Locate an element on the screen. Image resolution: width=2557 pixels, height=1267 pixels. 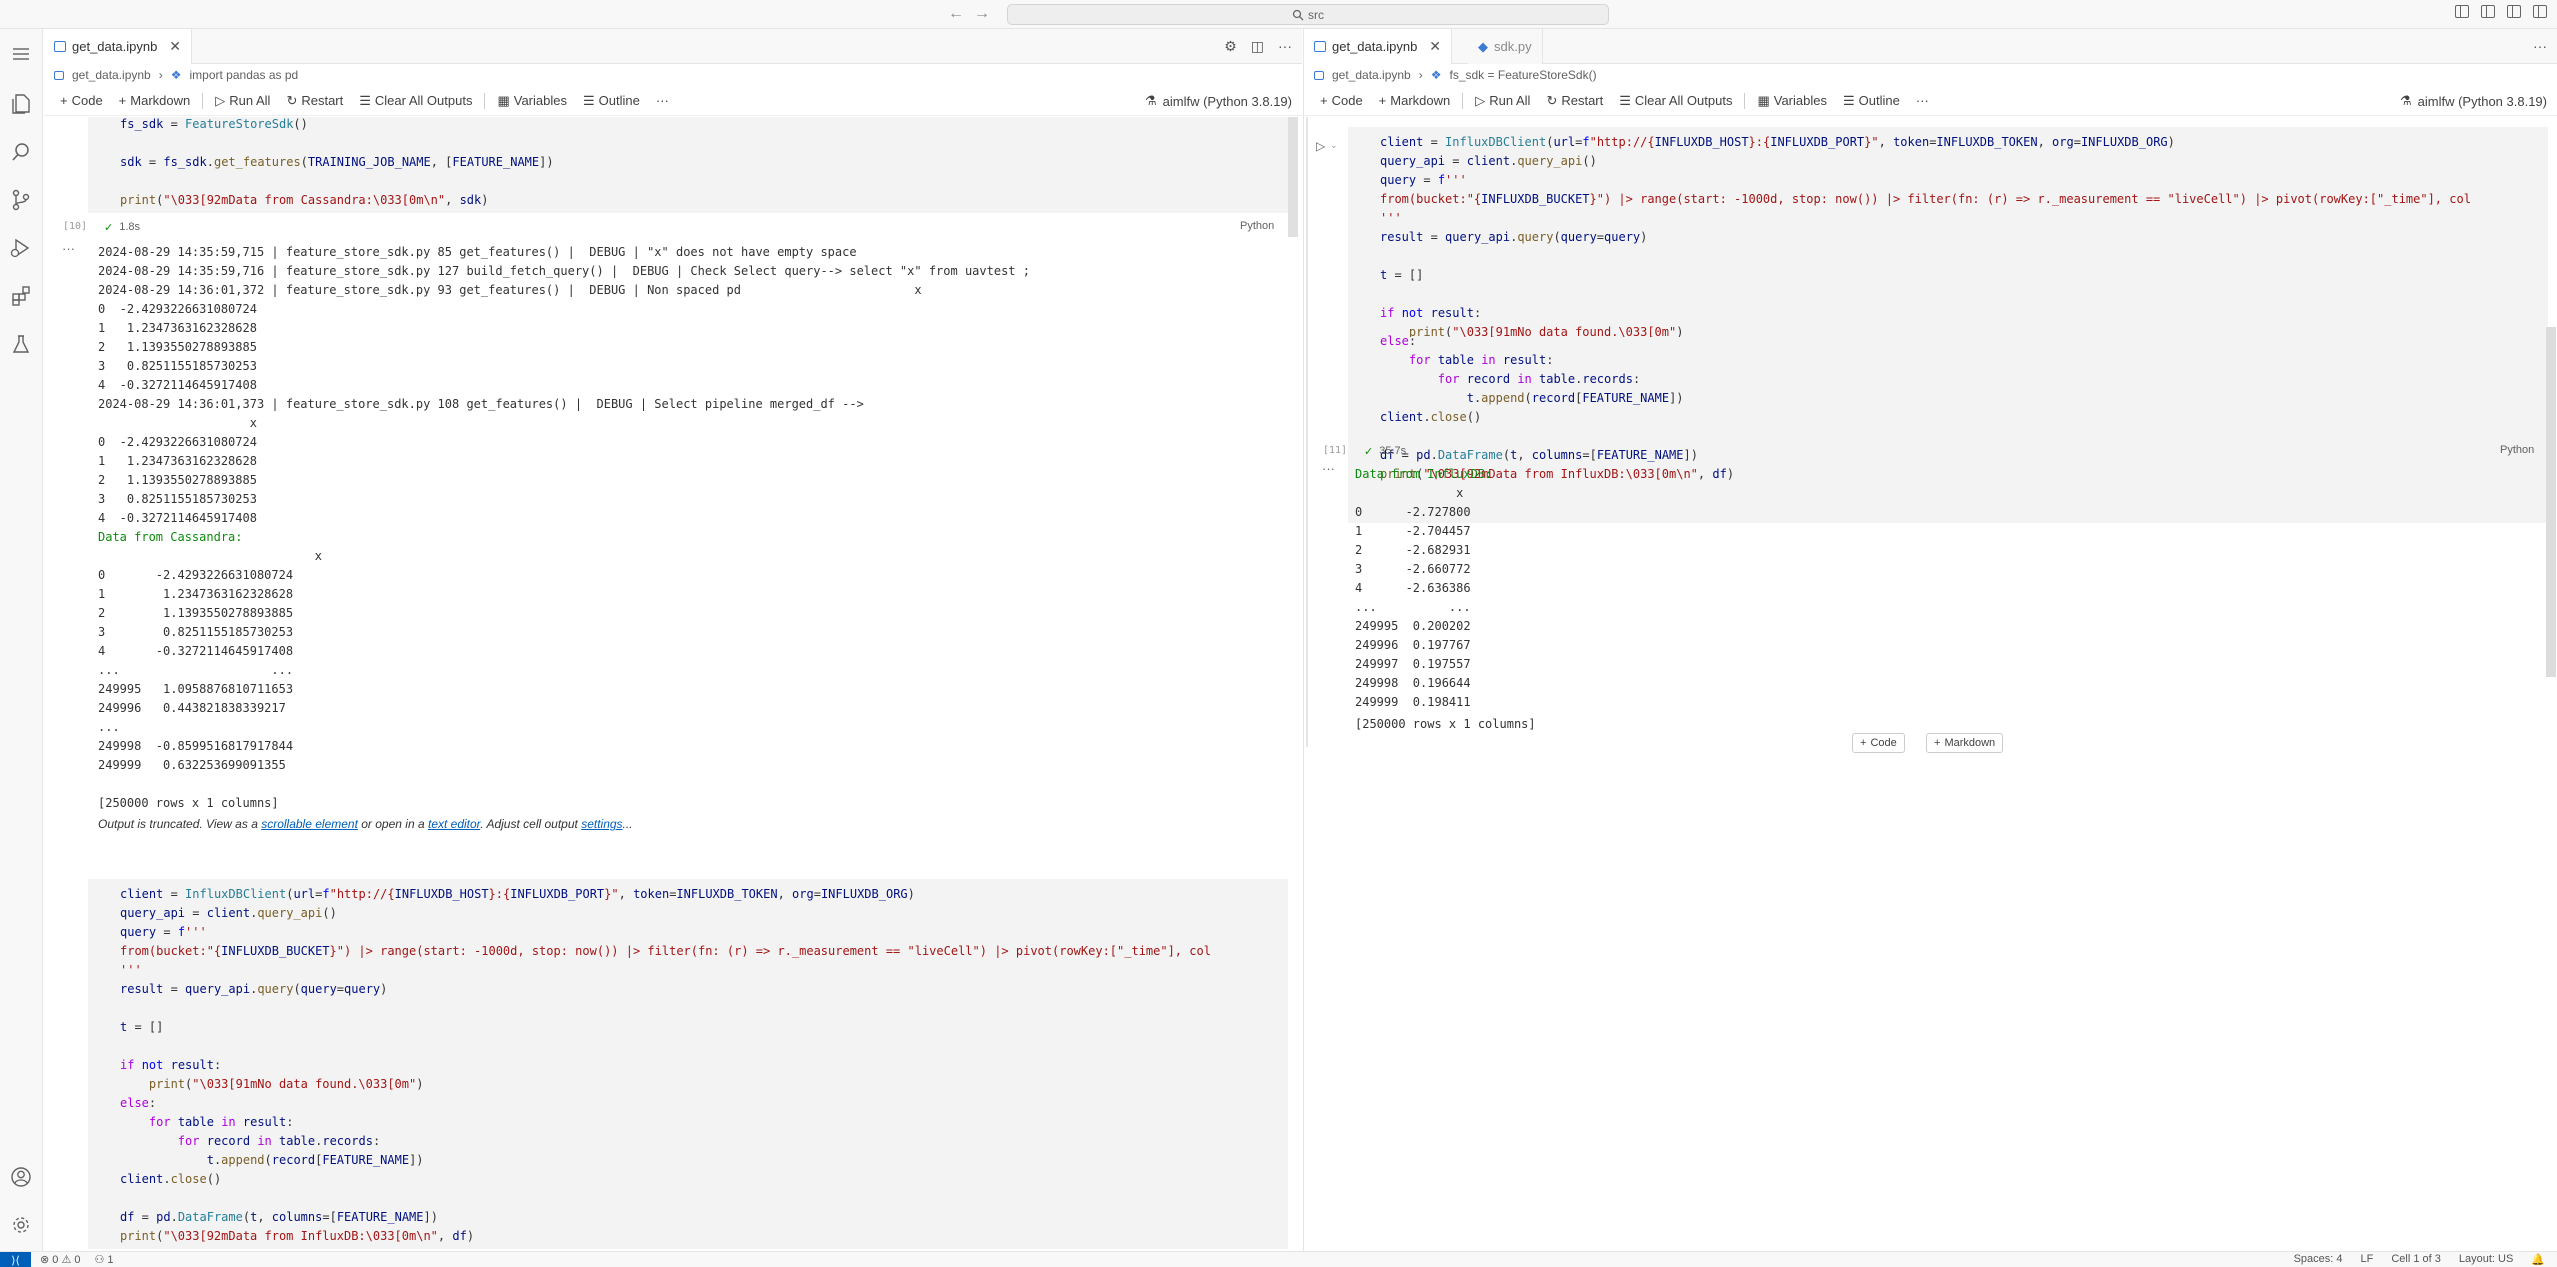
toggle-primary-sidebar-icon is located at coordinates (2462, 11).